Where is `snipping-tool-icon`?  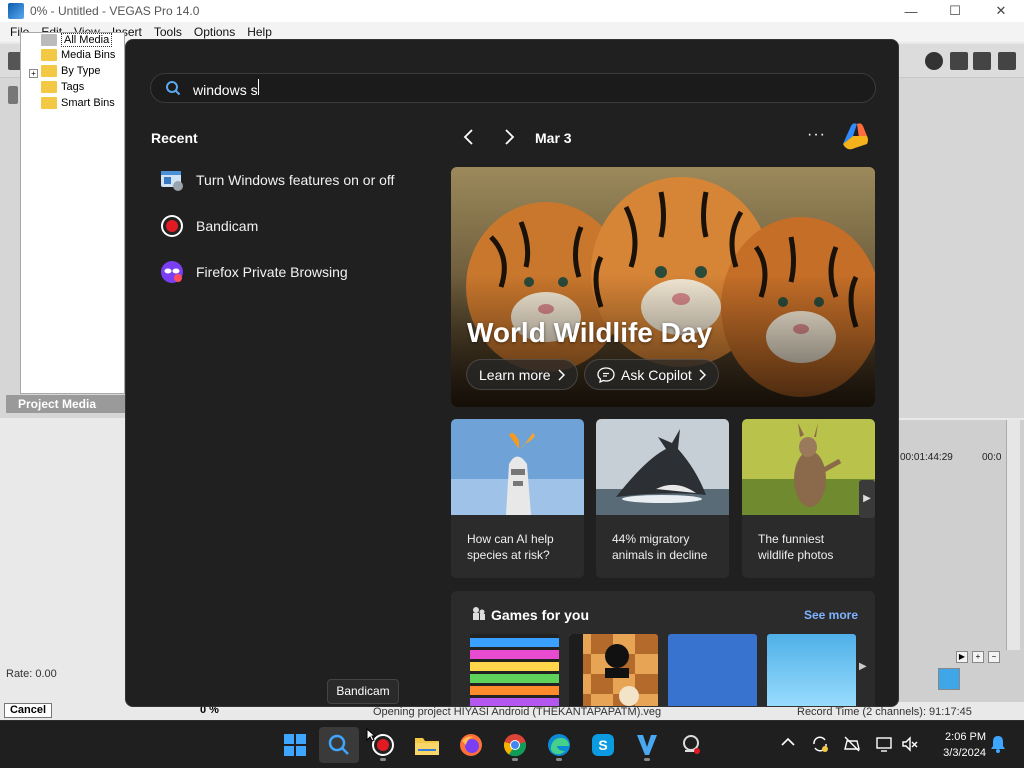
snipping-tool-icon is located at coordinates (691, 744).